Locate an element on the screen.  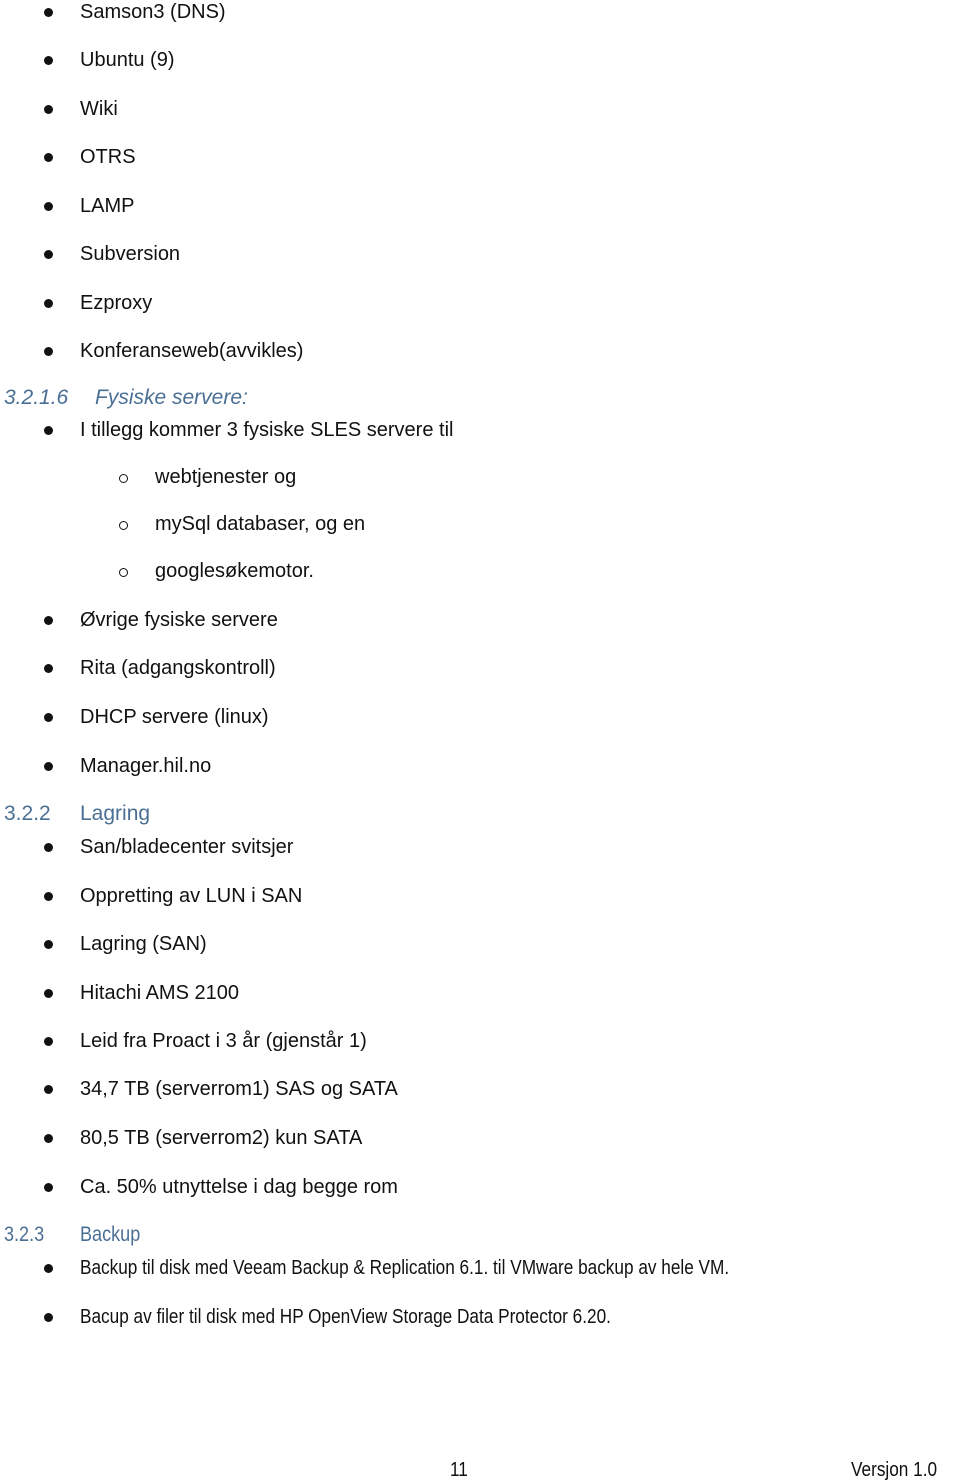
section-title: Fysiske servere: is located at coordinates (171, 397).